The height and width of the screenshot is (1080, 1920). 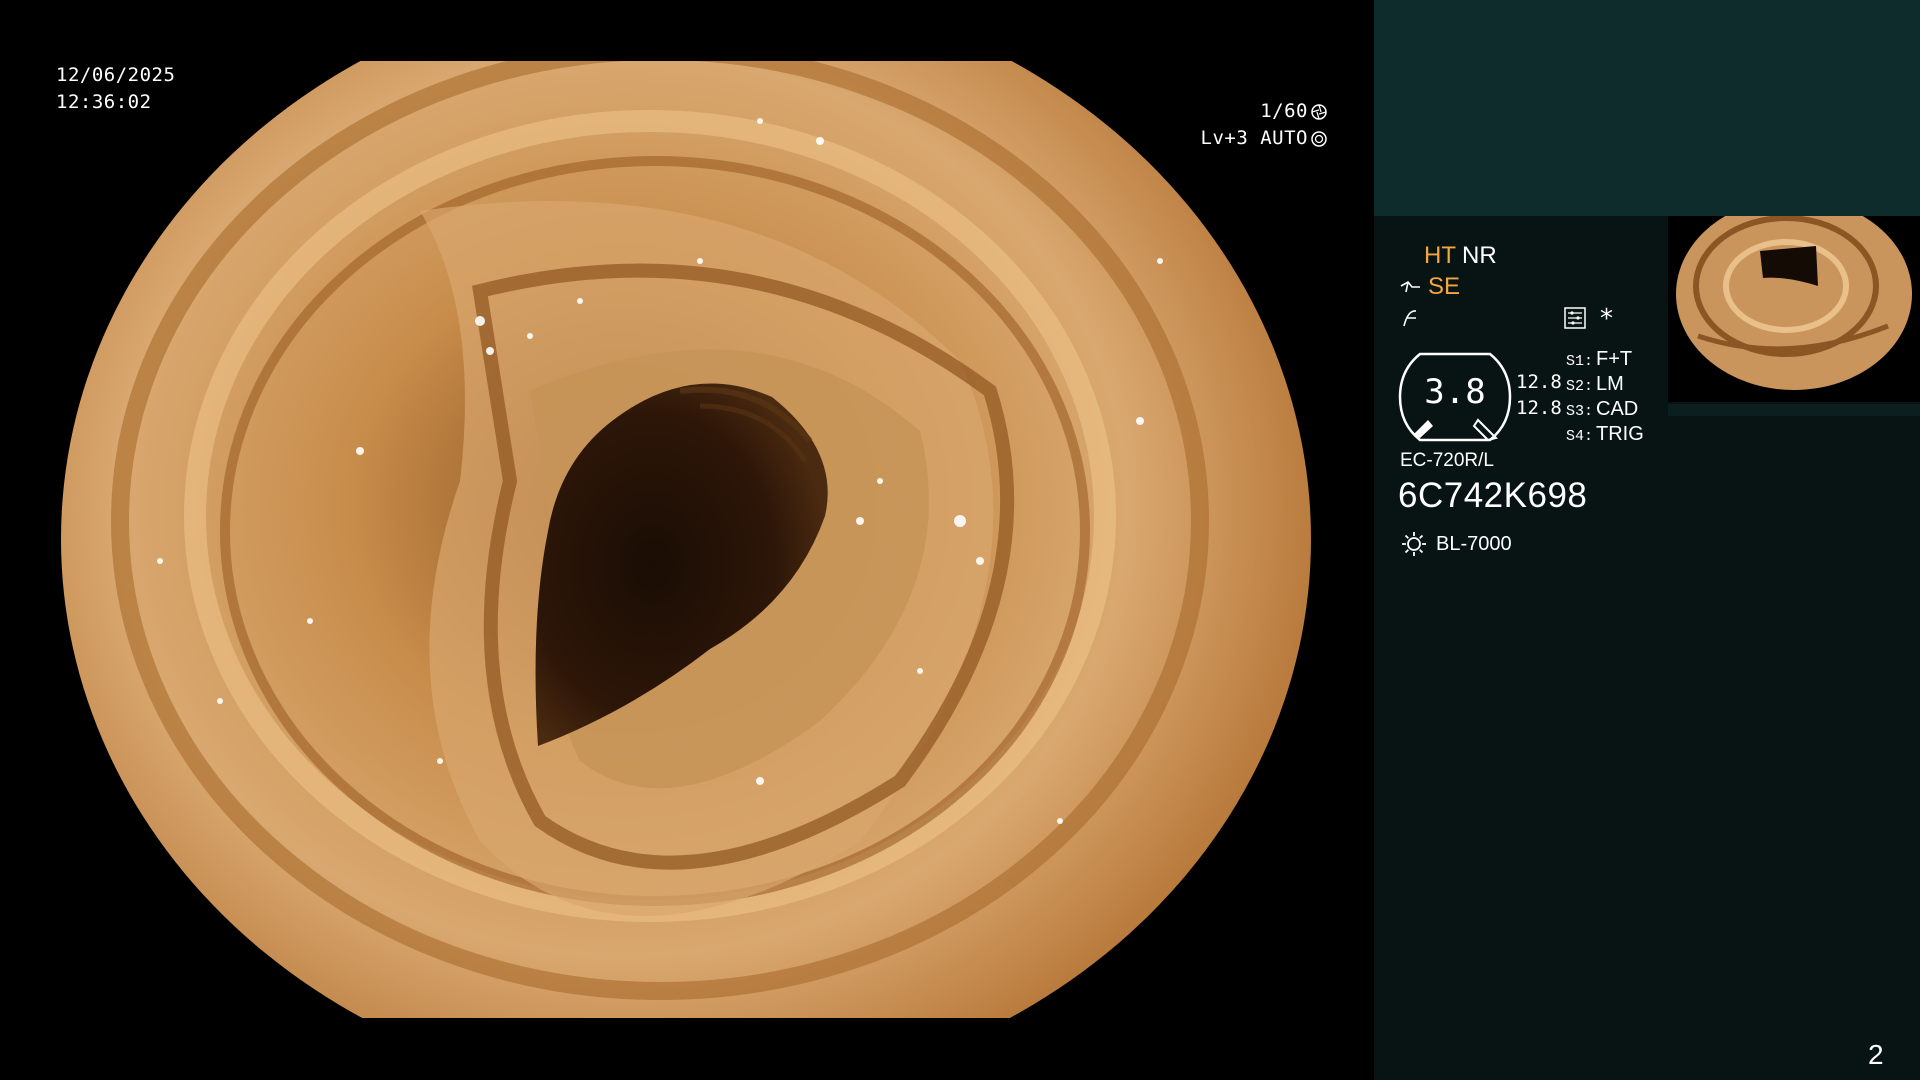 I want to click on se-mode-label: SE, so click(x=1444, y=286).